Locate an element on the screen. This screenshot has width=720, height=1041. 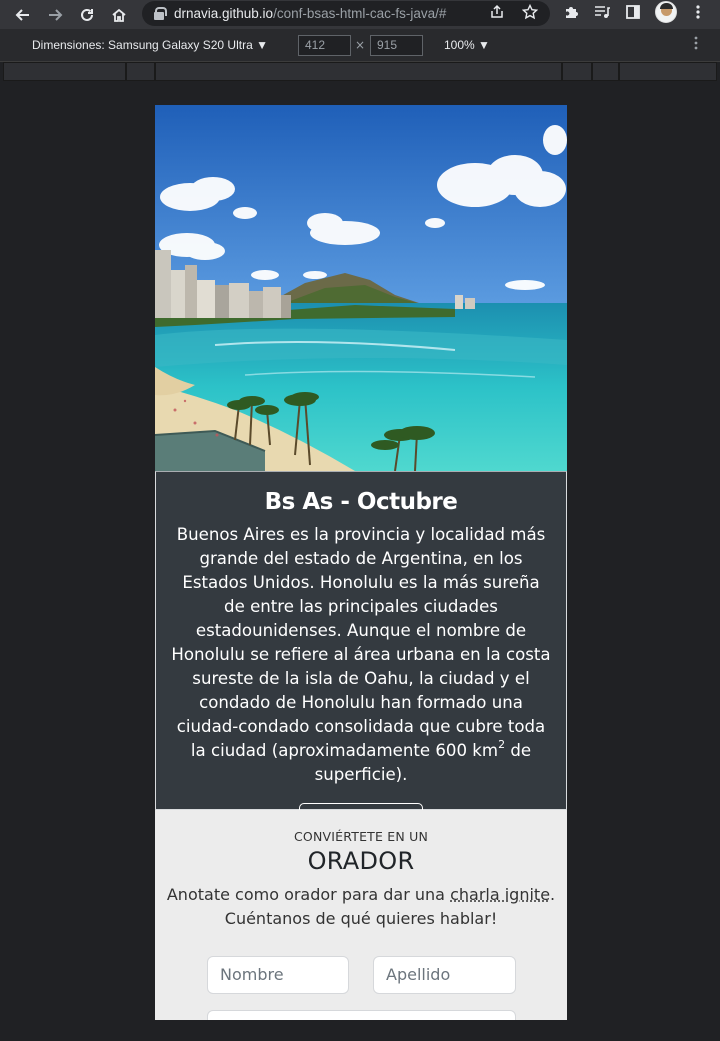
times-symbol: × is located at coordinates (360, 45).